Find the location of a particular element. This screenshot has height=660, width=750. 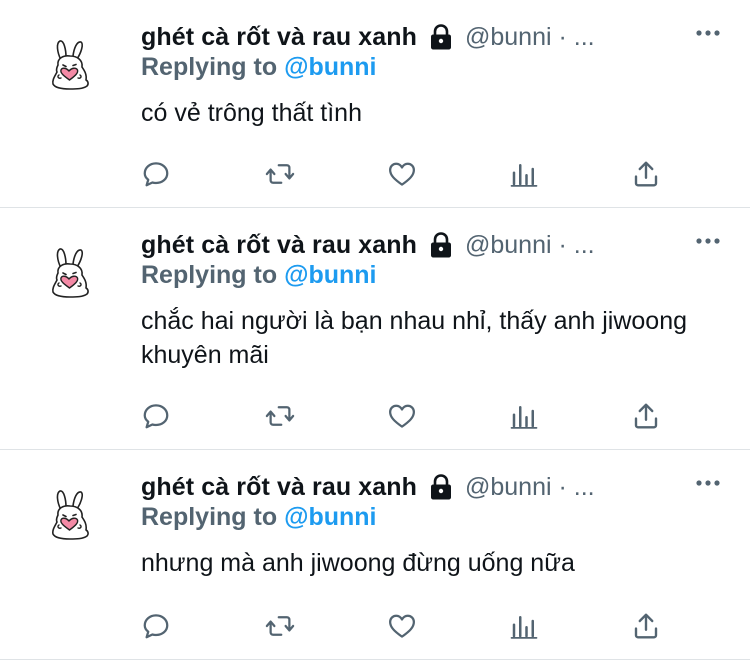

tweet-text: có vẻ trông thất tình is located at coordinates (251, 113).